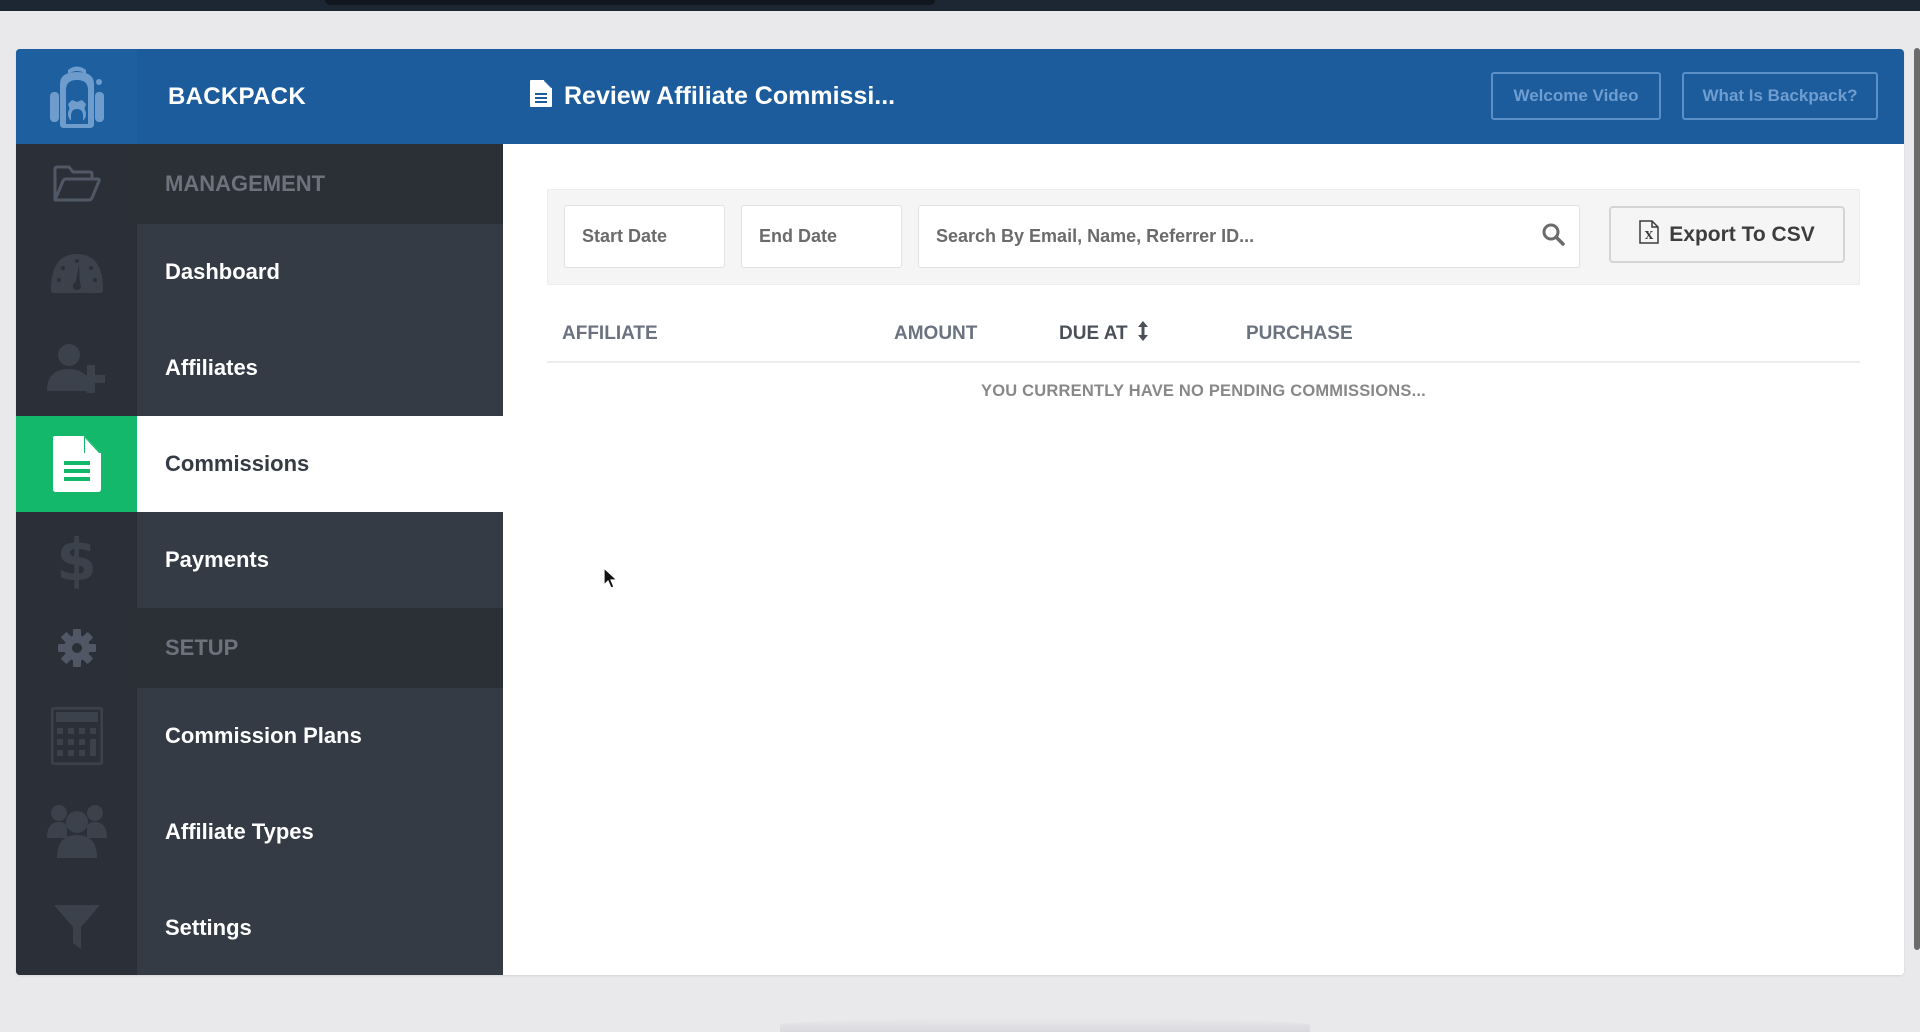 The width and height of the screenshot is (1920, 1032). I want to click on sidebar-section-label: SETUP, so click(202, 647).